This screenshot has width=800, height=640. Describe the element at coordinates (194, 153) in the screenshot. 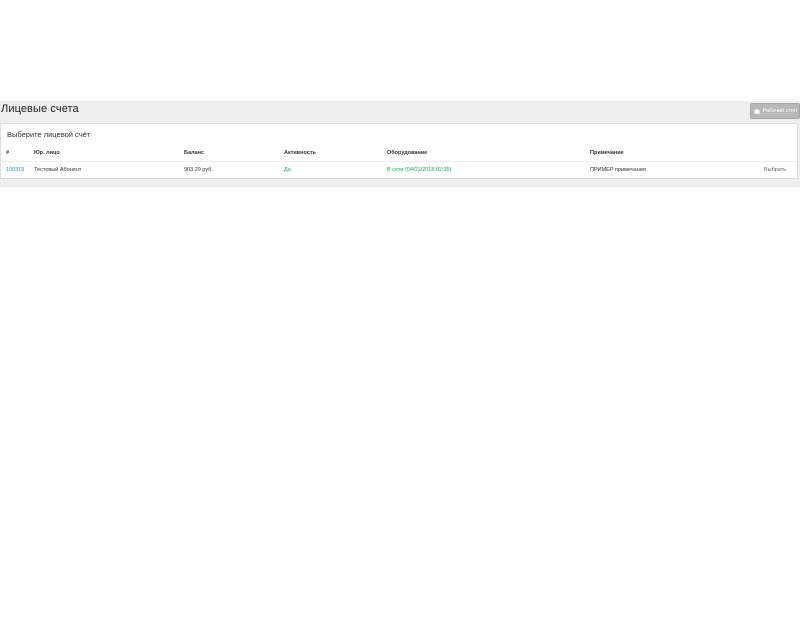

I see `col-header-balance: Баланс` at that location.